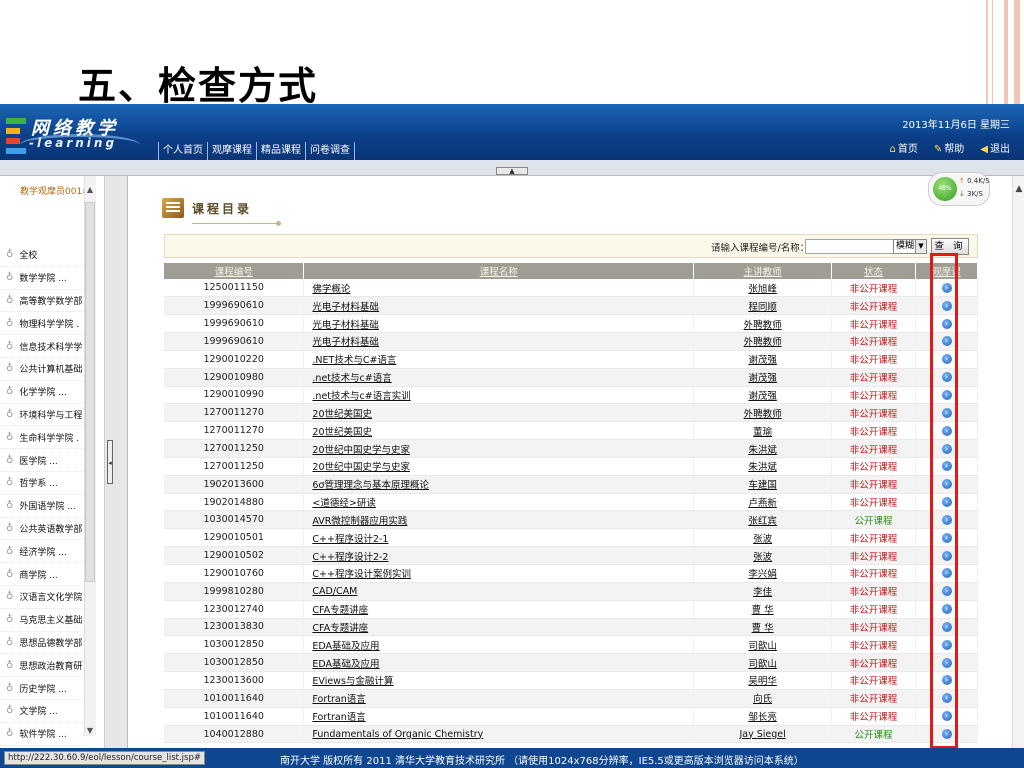 This screenshot has width=1024, height=768. What do you see at coordinates (763, 734) in the screenshot?
I see `teacher-link: Jay Siegel` at bounding box center [763, 734].